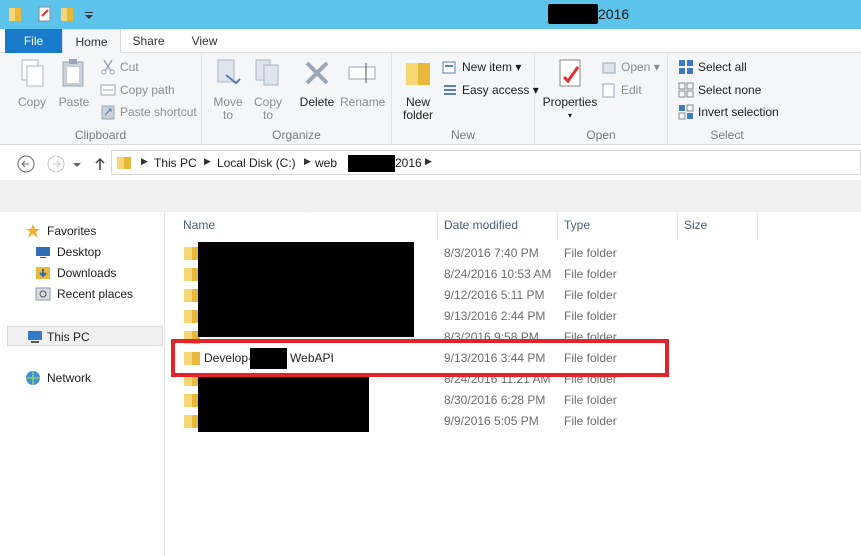 The image size is (861, 556). Describe the element at coordinates (326, 163) in the screenshot. I see `breadcrumb-web: web` at that location.